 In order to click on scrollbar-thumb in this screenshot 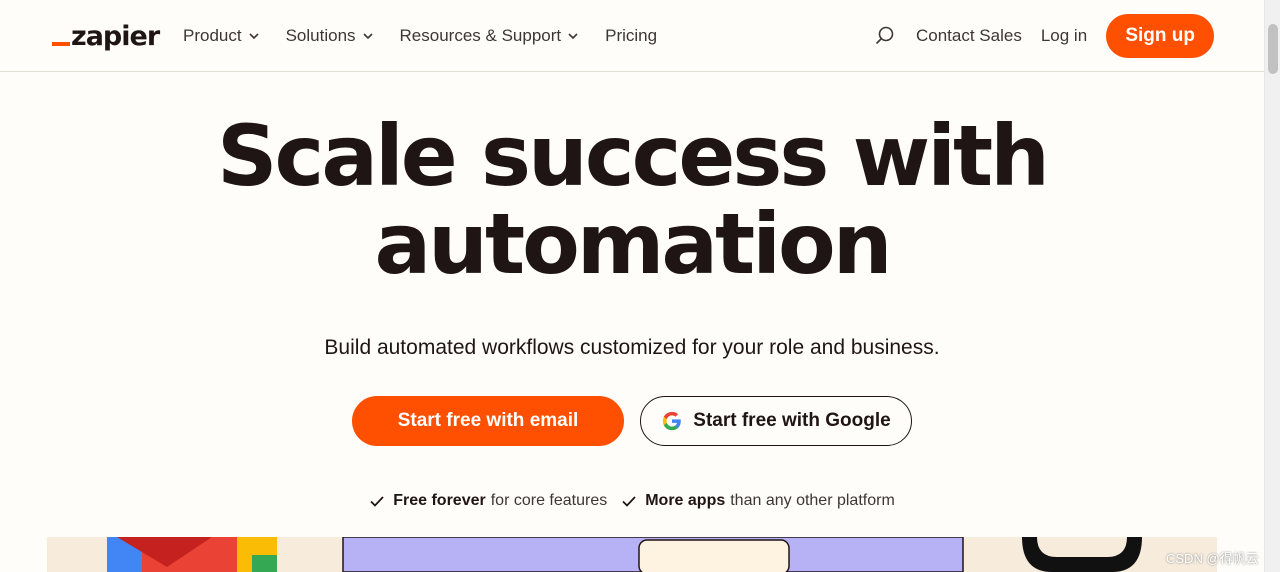, I will do `click(1273, 49)`.